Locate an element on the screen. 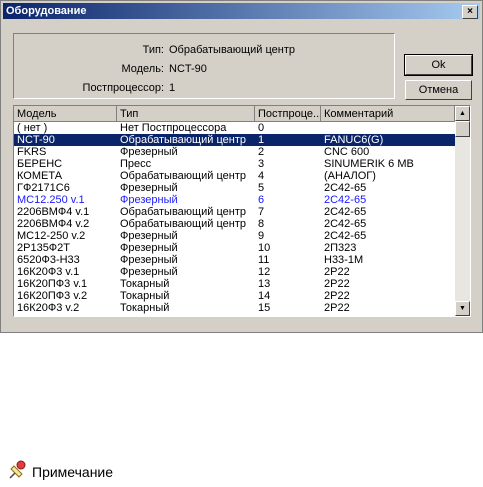 The width and height of the screenshot is (483, 487). cell-model: 16К20ПФ3 v.2 is located at coordinates (52, 296).